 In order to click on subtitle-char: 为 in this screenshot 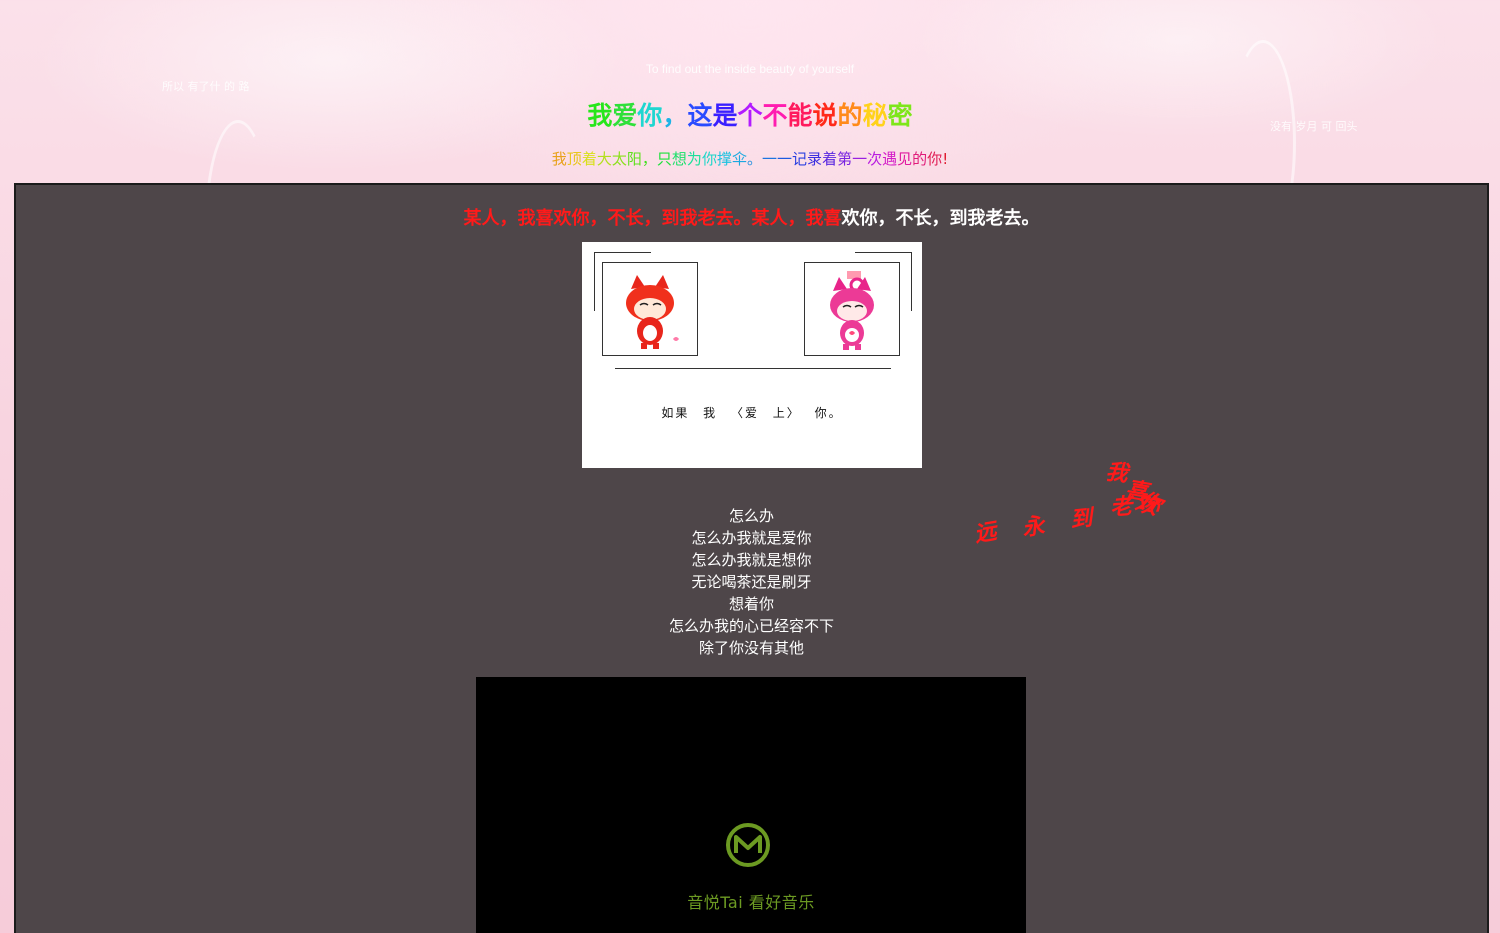, I will do `click(694, 159)`.